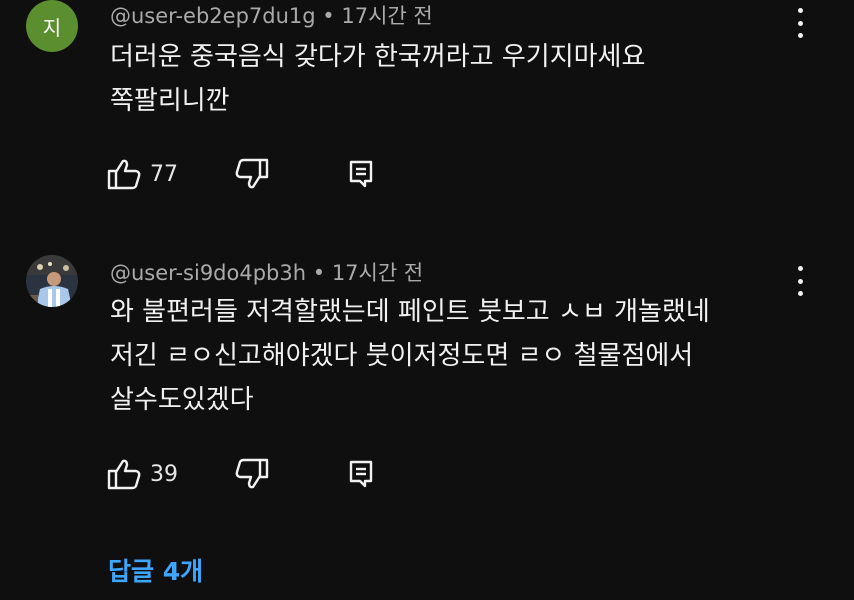  Describe the element at coordinates (213, 16) in the screenshot. I see `username: @user-eb2ep7du1g` at that location.